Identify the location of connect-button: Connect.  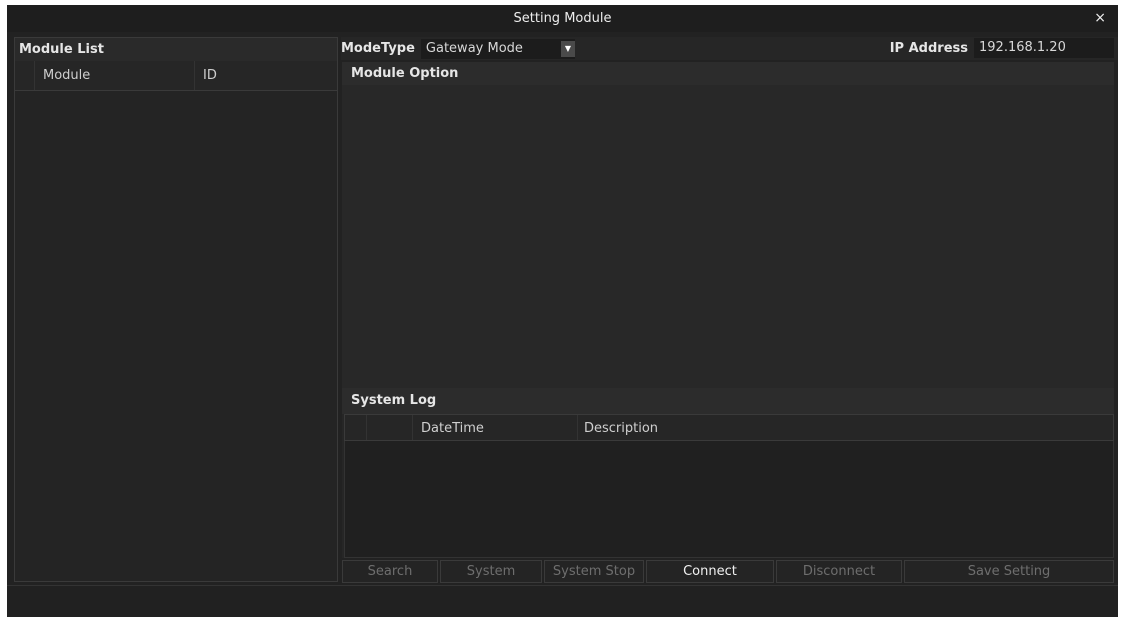
(710, 571).